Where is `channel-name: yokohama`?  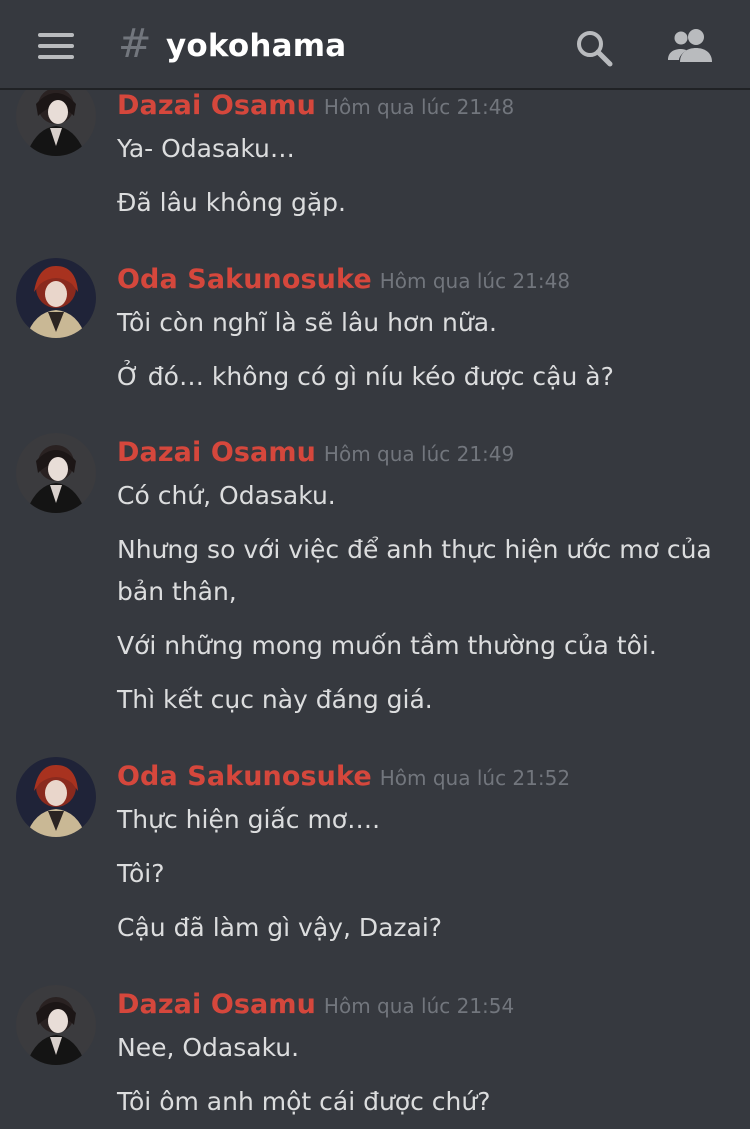
channel-name: yokohama is located at coordinates (256, 46).